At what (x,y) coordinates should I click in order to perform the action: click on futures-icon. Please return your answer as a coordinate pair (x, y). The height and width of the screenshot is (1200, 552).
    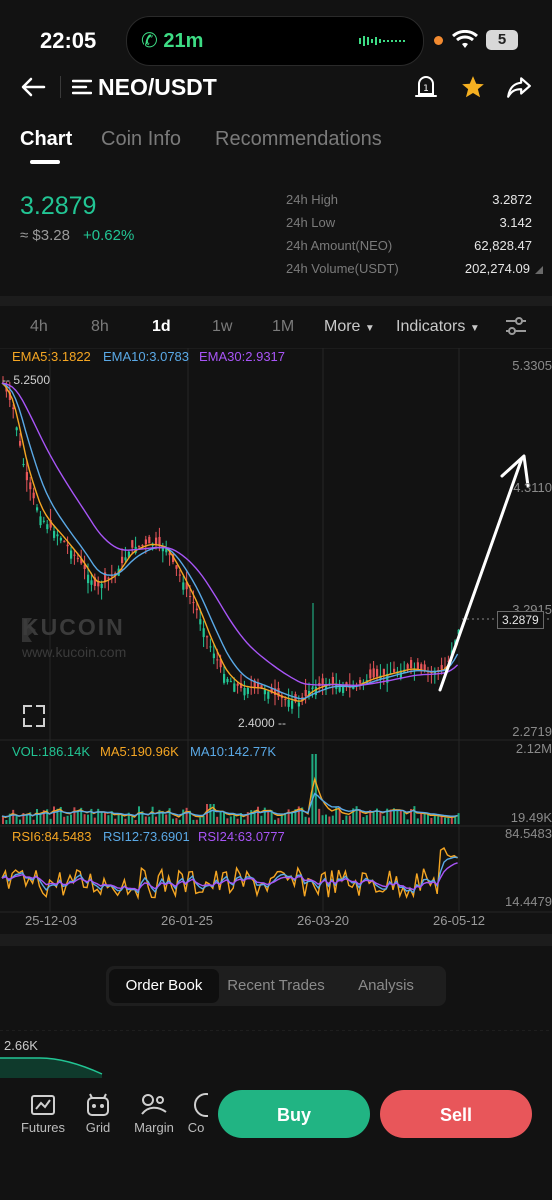
    Looking at the image, I should click on (43, 1106).